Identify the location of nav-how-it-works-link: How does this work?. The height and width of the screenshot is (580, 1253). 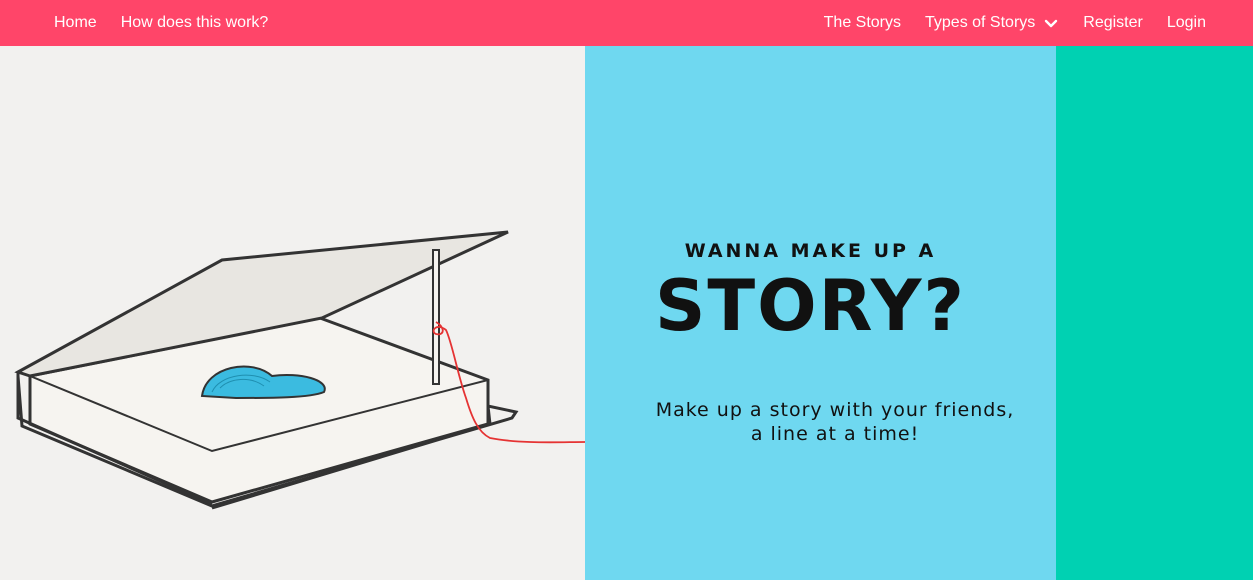
(195, 23).